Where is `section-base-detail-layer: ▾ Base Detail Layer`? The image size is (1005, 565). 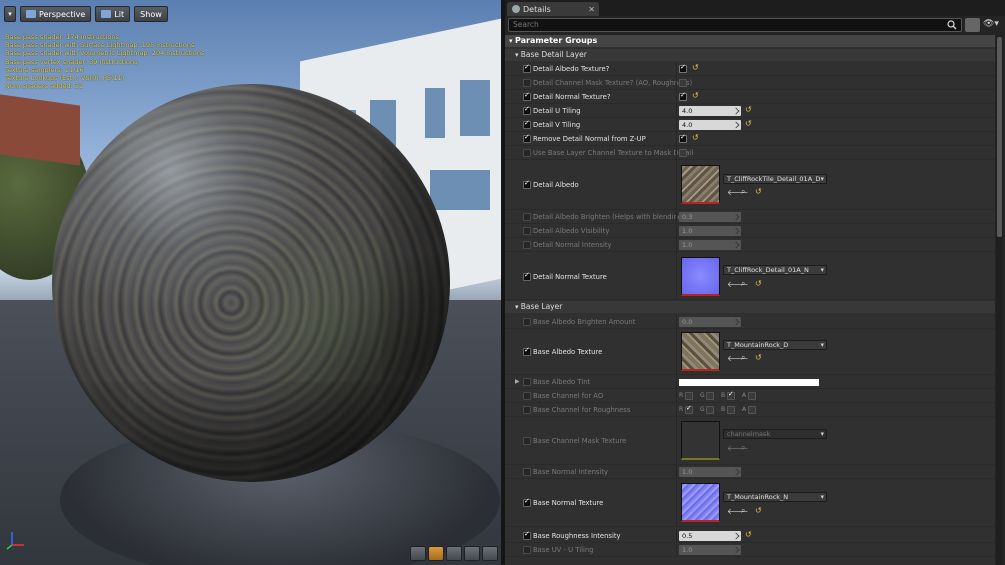
section-base-detail-layer: ▾ Base Detail Layer is located at coordinates (750, 55).